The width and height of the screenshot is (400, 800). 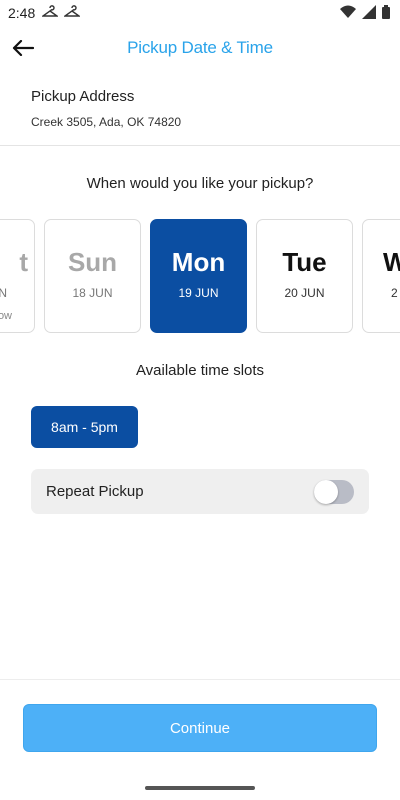 What do you see at coordinates (304, 262) in the screenshot?
I see `day-name: Tue` at bounding box center [304, 262].